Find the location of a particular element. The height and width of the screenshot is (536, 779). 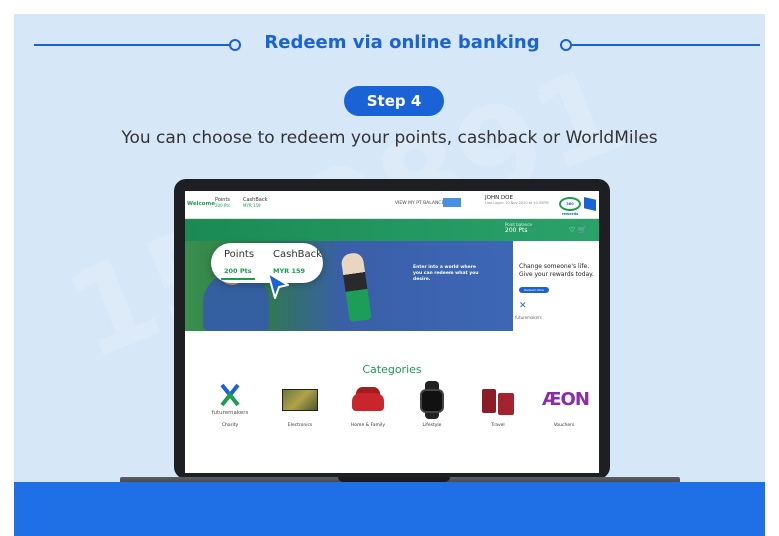

footer-band is located at coordinates (389, 509).